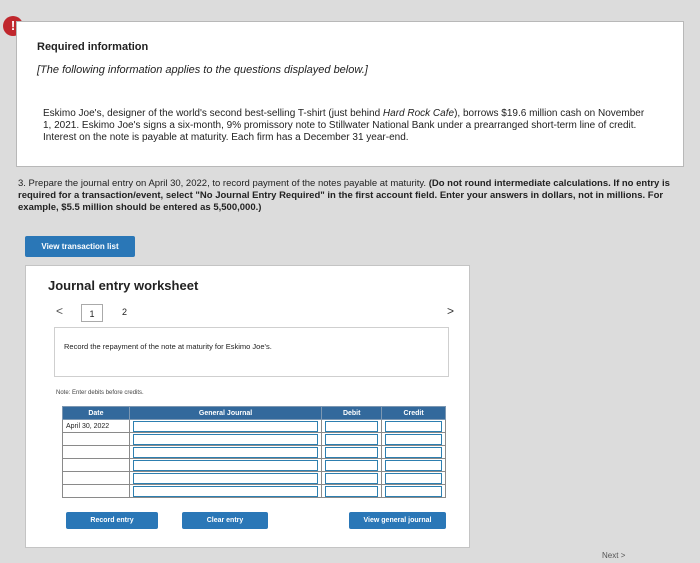 Image resolution: width=700 pixels, height=563 pixels. What do you see at coordinates (610, 555) in the screenshot?
I see `next-label: Next` at bounding box center [610, 555].